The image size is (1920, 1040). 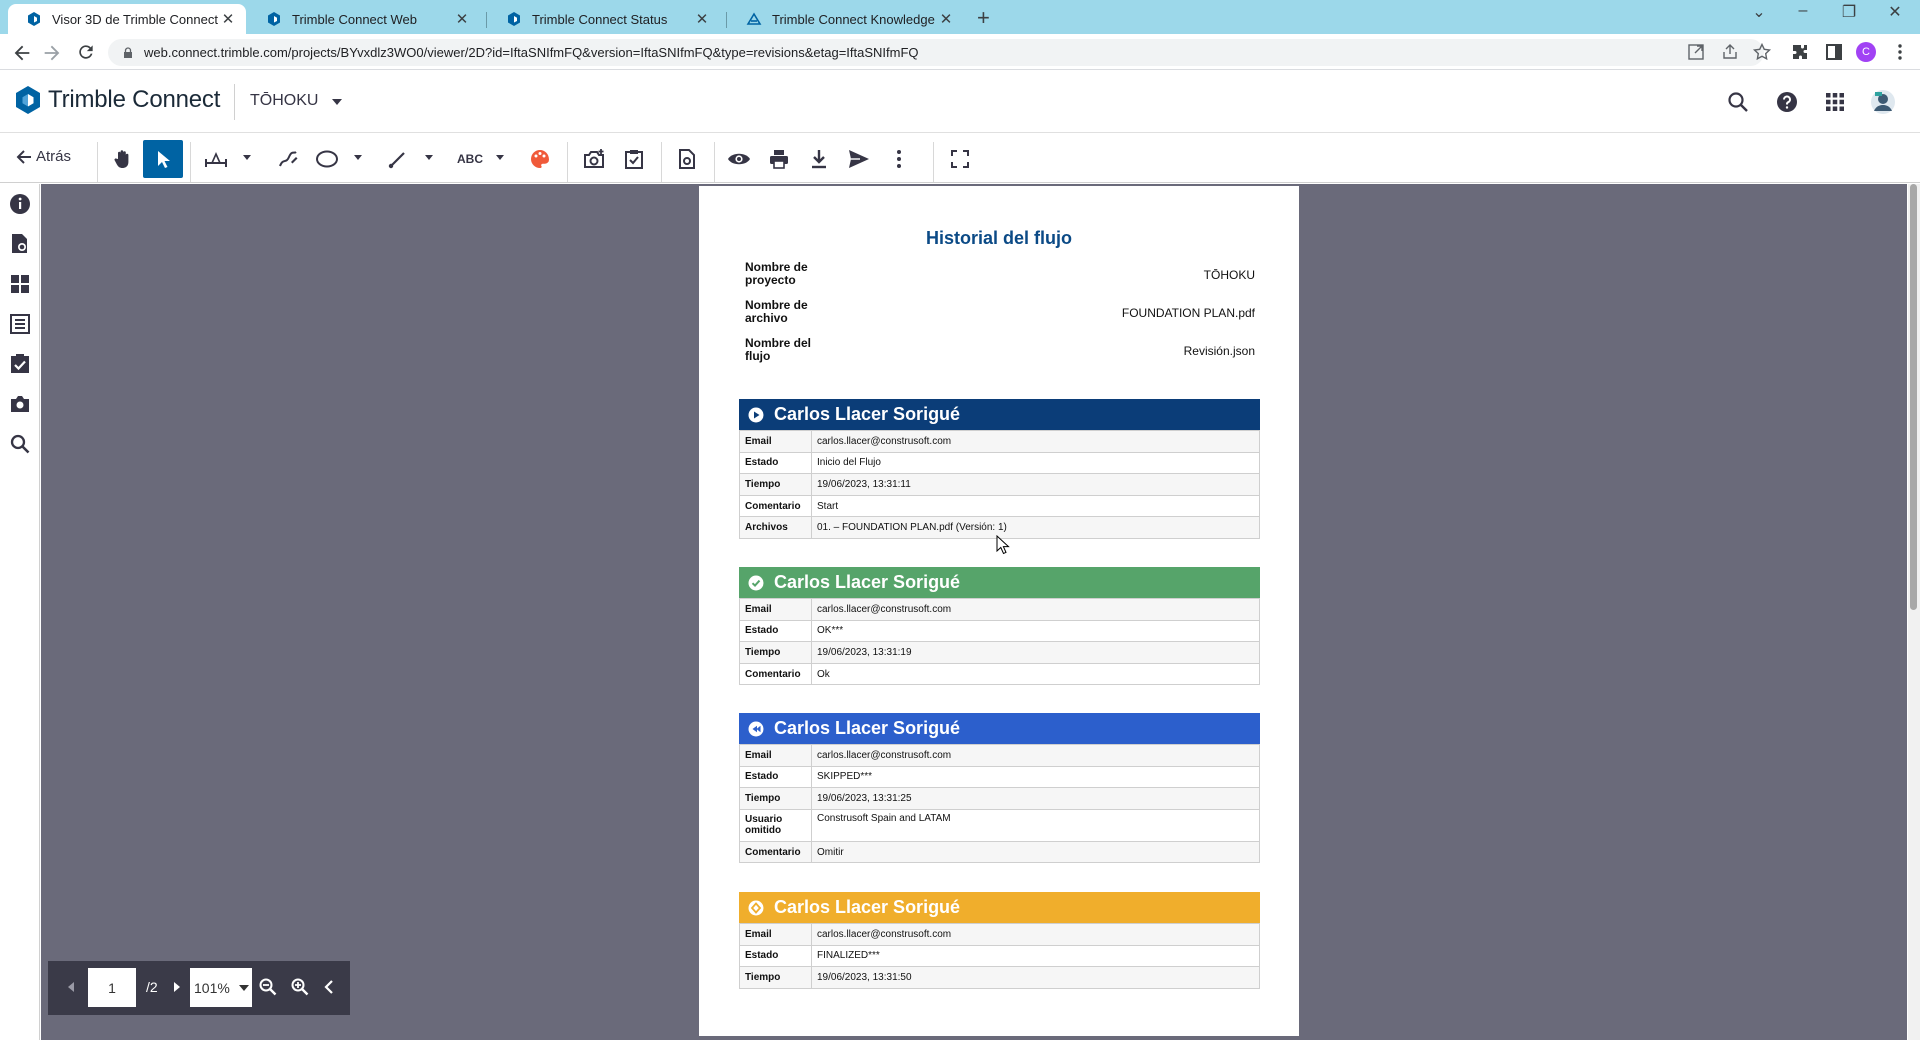 What do you see at coordinates (20, 244) in the screenshot?
I see `document-search-icon` at bounding box center [20, 244].